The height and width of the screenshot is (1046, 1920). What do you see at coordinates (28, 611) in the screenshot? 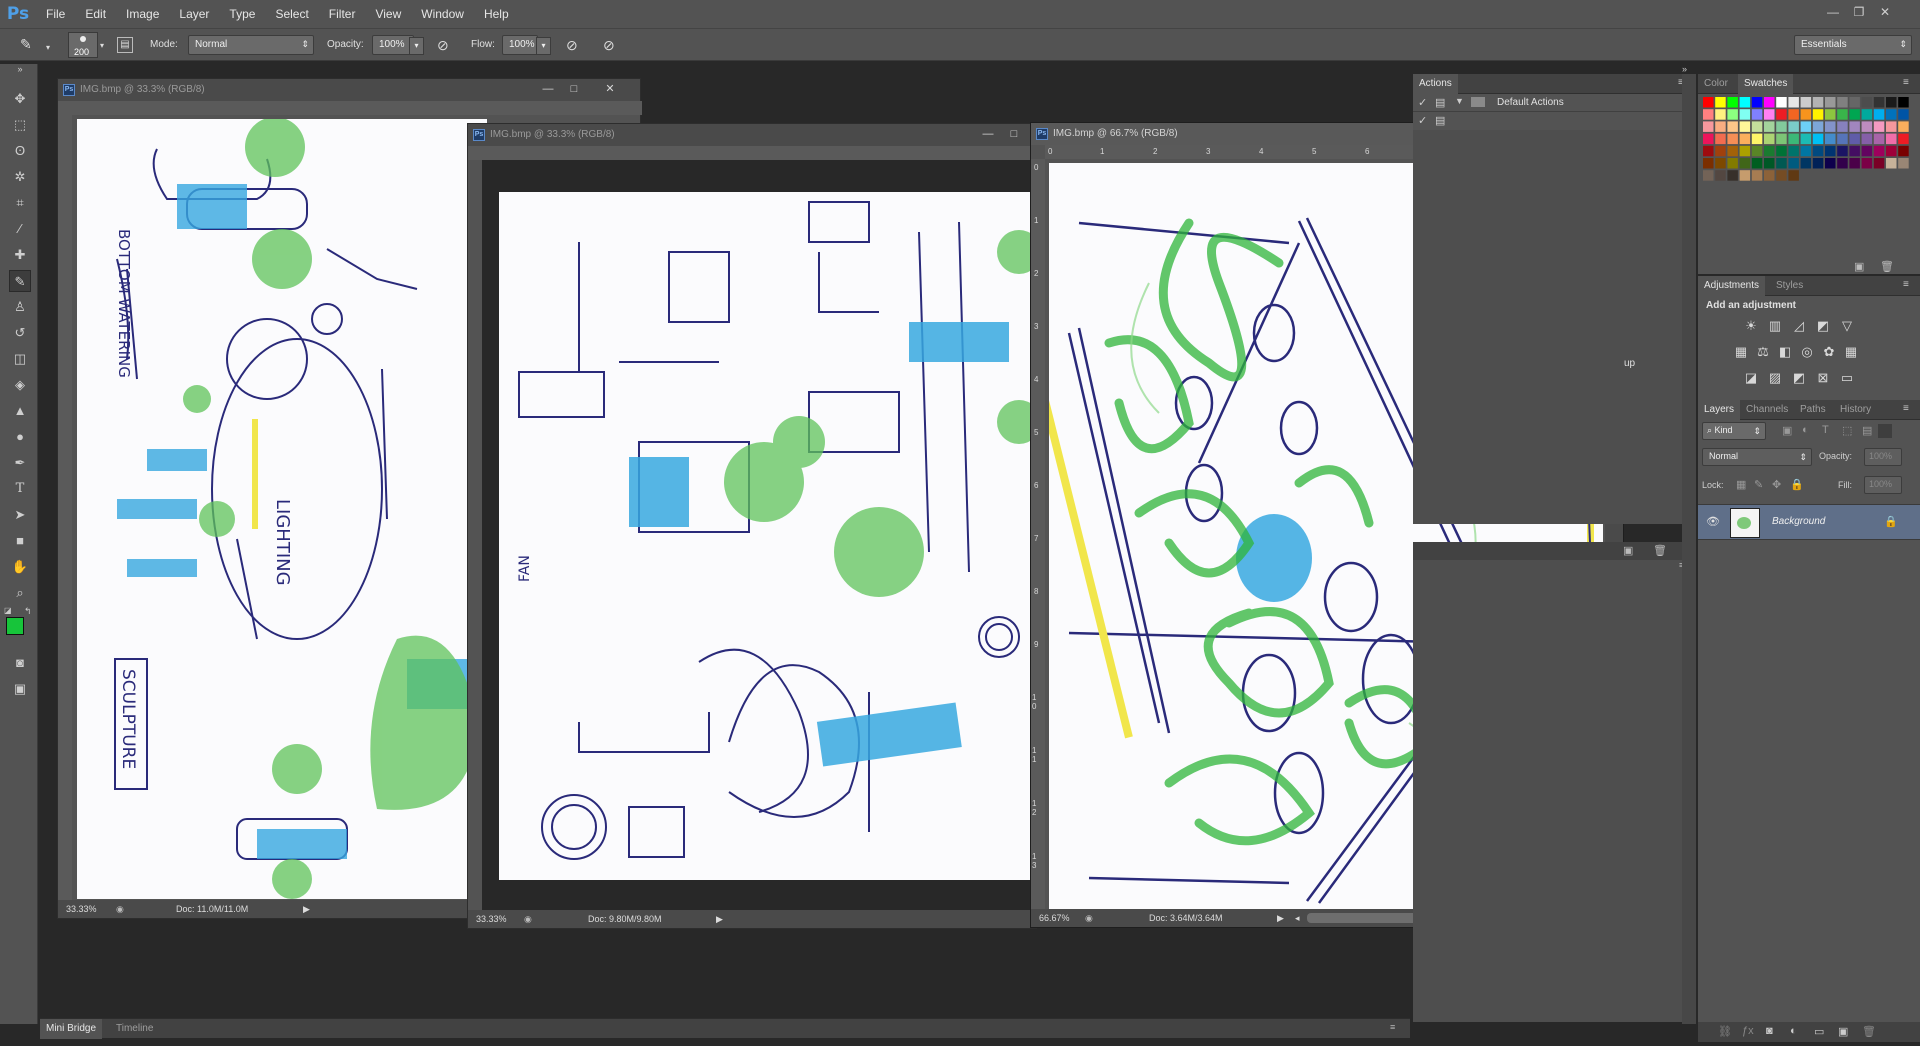
I see `swap-colors-icon: ↰` at bounding box center [28, 611].